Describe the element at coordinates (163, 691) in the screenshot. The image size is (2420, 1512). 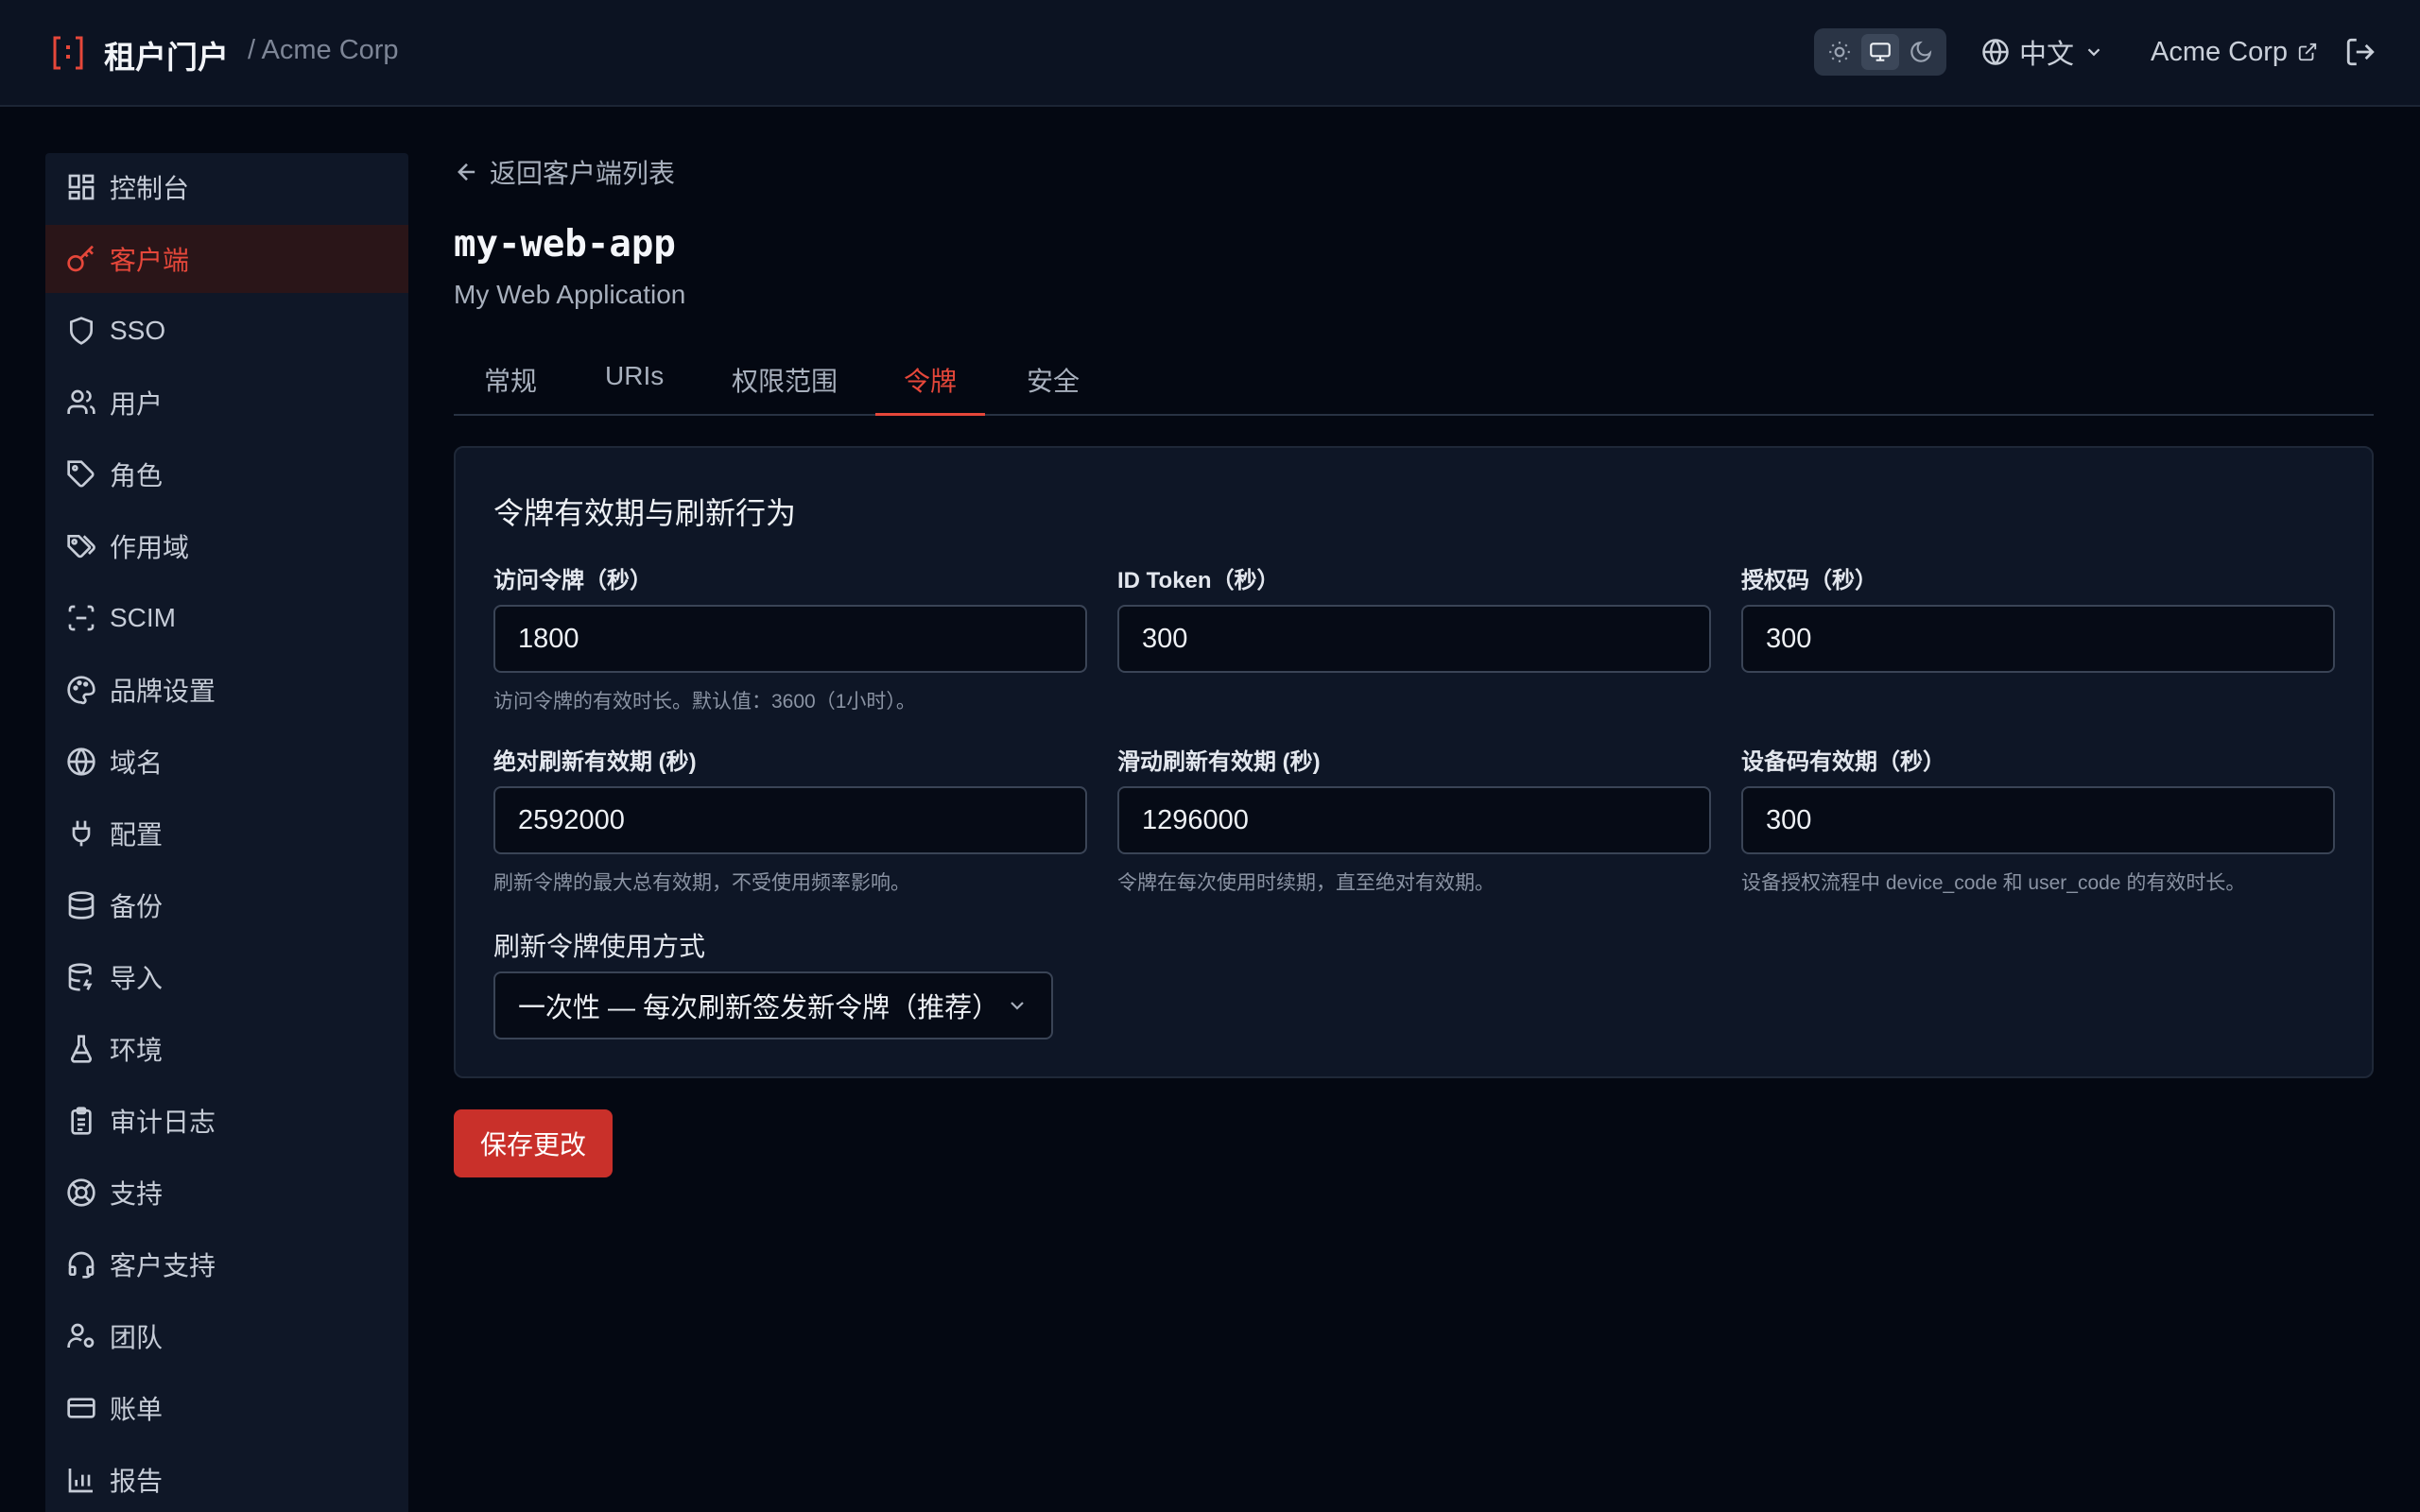
I see `sidebar-item-label: 品牌设置` at that location.